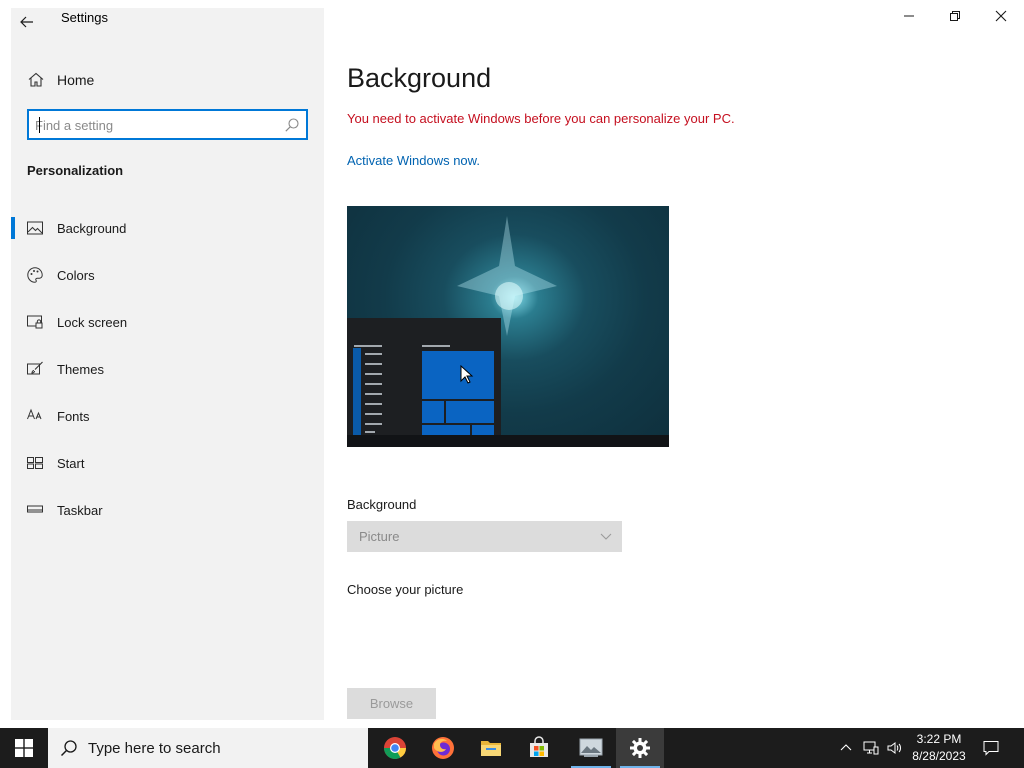 The height and width of the screenshot is (768, 1024). I want to click on sidebar-item-start: Start, so click(167, 463).